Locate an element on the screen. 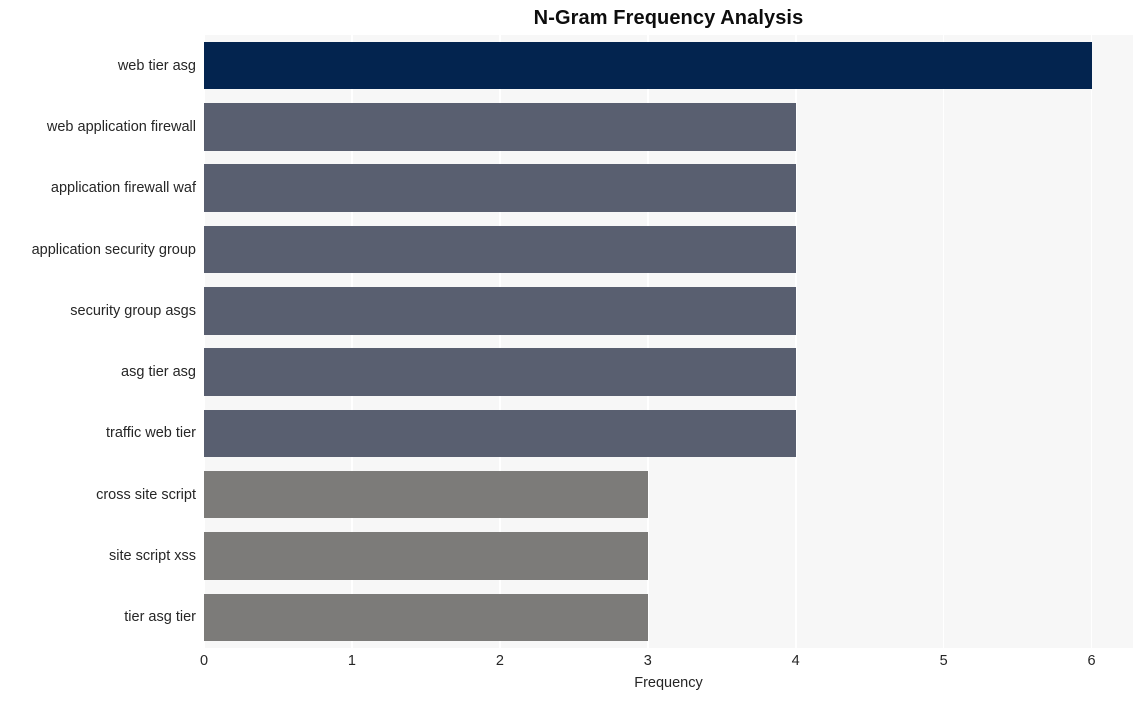 The height and width of the screenshot is (701, 1143). y-tick-label-4: security group asgs is located at coordinates (133, 310).